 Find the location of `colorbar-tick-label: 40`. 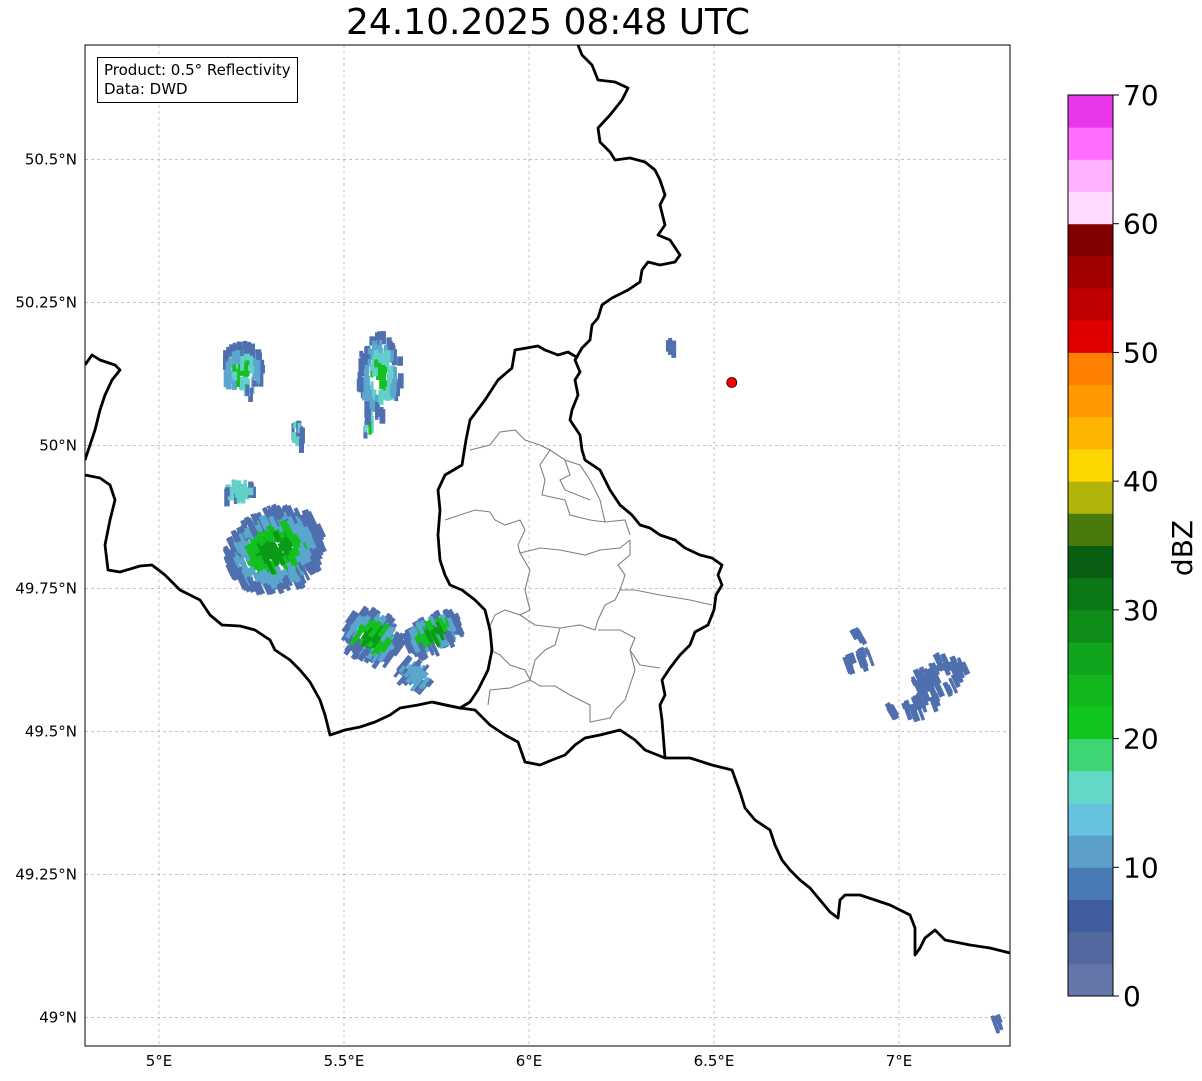

colorbar-tick-label: 40 is located at coordinates (1141, 481).